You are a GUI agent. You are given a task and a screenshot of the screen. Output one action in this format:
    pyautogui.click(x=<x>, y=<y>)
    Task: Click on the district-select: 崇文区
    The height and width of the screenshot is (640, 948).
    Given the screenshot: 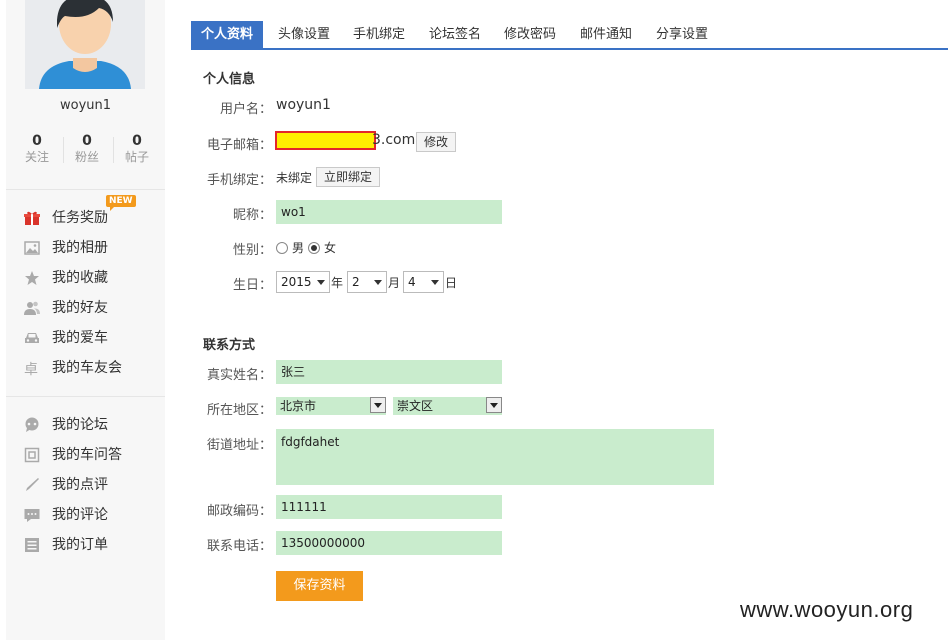 What is the action you would take?
    pyautogui.click(x=447, y=406)
    